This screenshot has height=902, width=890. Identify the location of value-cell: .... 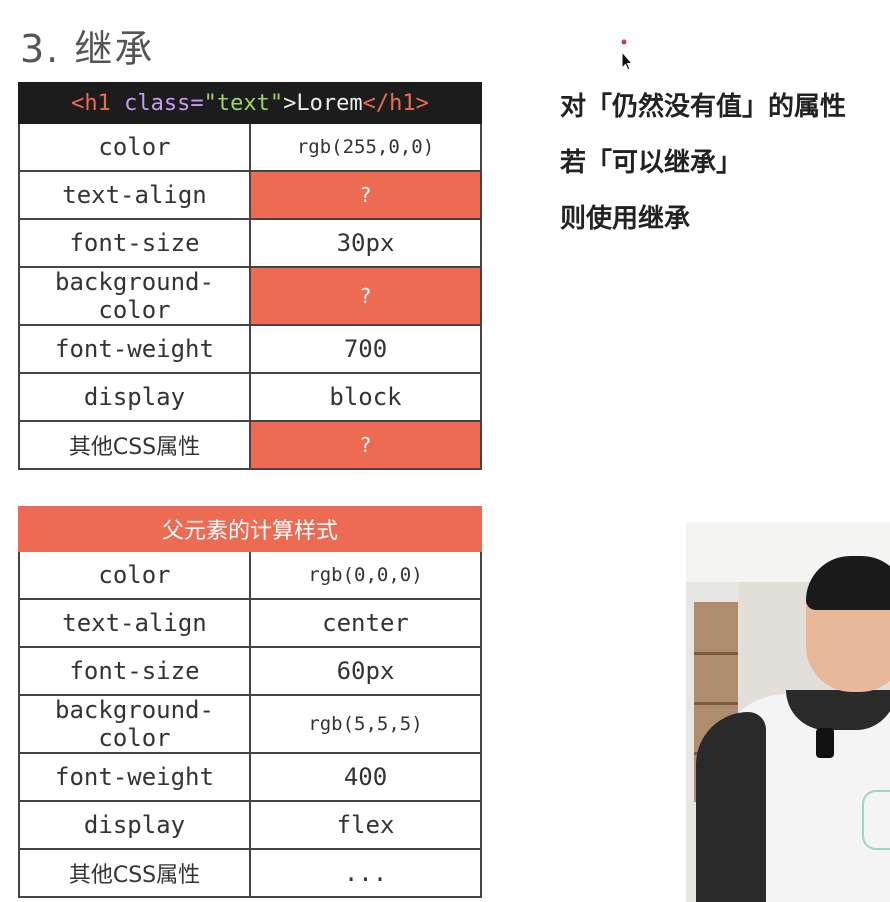
(365, 873).